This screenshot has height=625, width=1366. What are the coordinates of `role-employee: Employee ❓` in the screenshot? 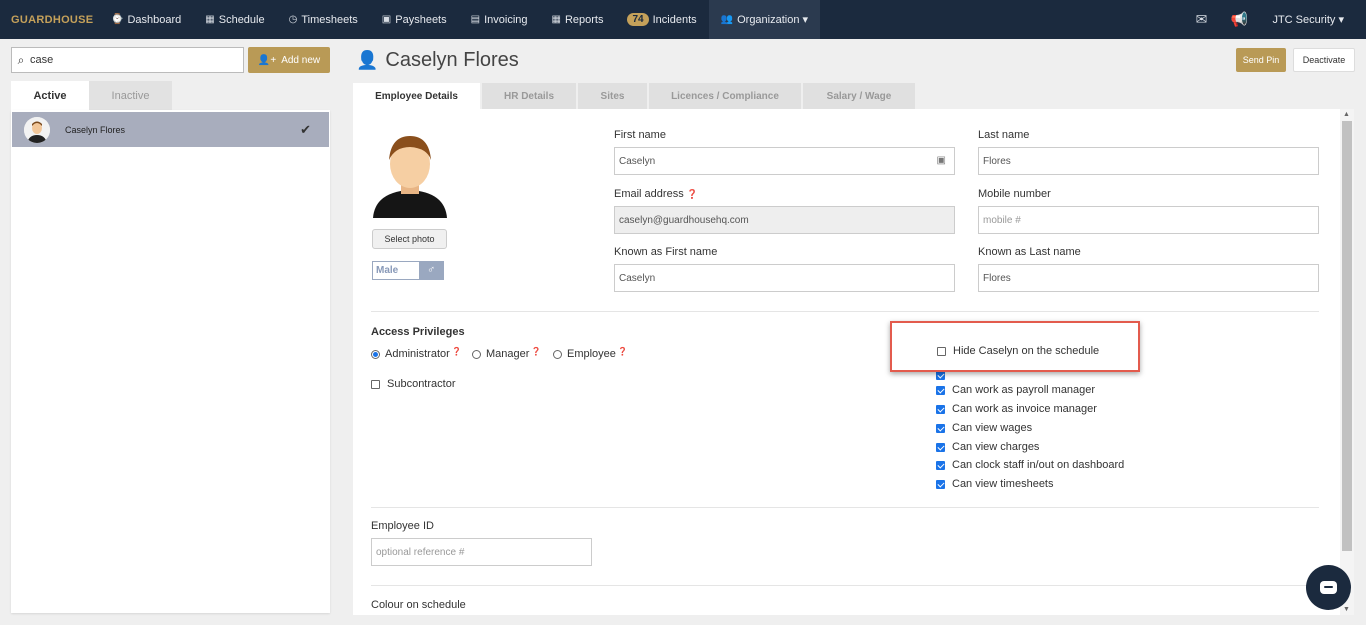 It's located at (590, 353).